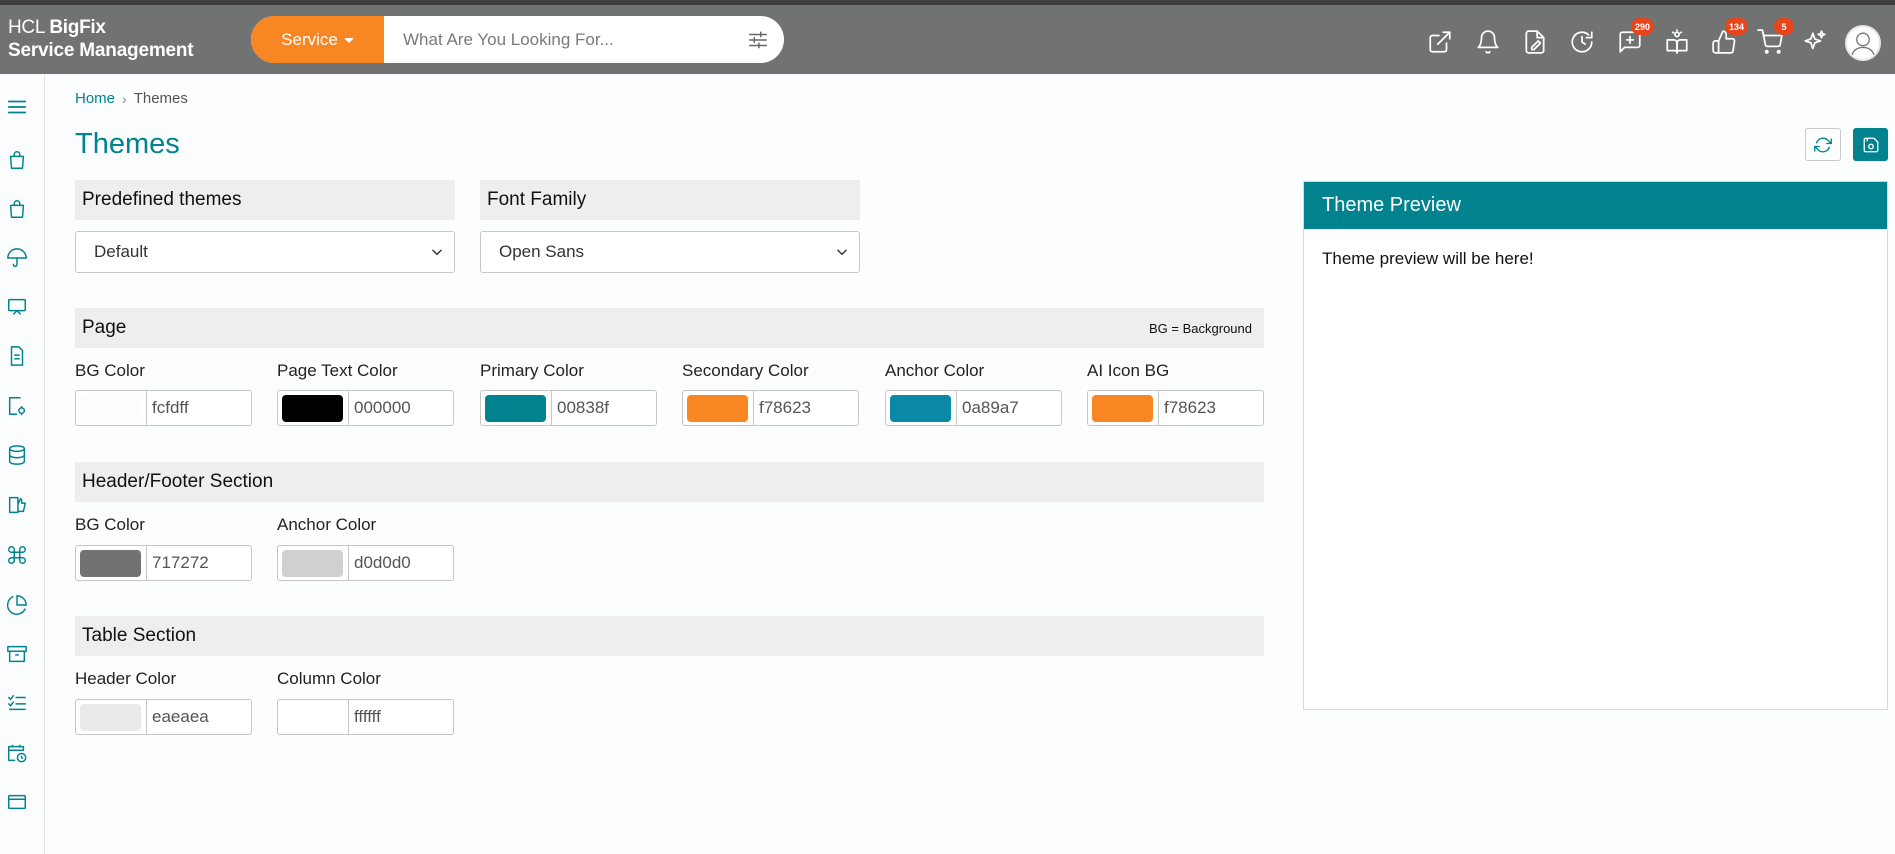 The width and height of the screenshot is (1895, 854). Describe the element at coordinates (532, 370) in the screenshot. I see `field-label: Primary Color` at that location.